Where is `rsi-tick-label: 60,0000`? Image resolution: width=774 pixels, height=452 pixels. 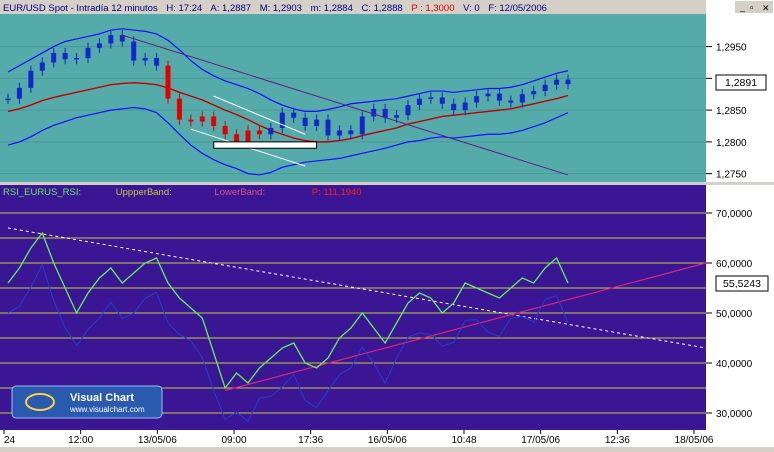 rsi-tick-label: 60,0000 is located at coordinates (734, 264).